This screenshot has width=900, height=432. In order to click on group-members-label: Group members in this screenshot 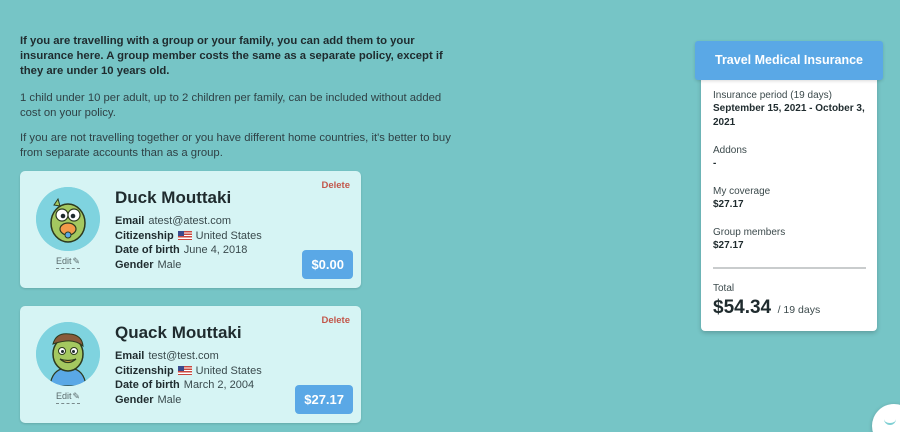, I will do `click(749, 232)`.